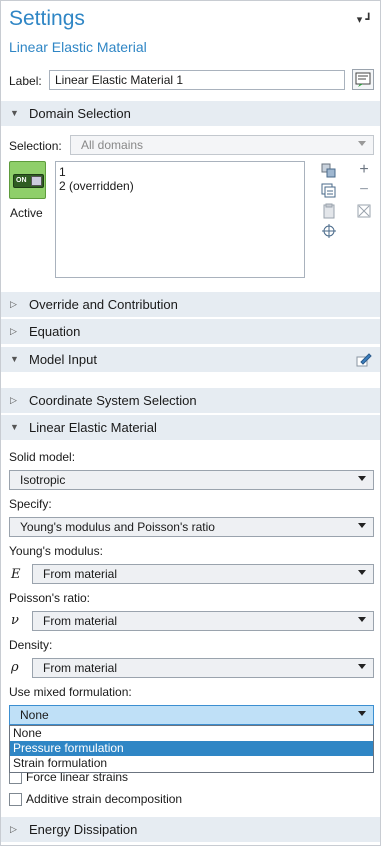 The width and height of the screenshot is (381, 846). What do you see at coordinates (80, 668) in the screenshot?
I see `density-value: From material` at bounding box center [80, 668].